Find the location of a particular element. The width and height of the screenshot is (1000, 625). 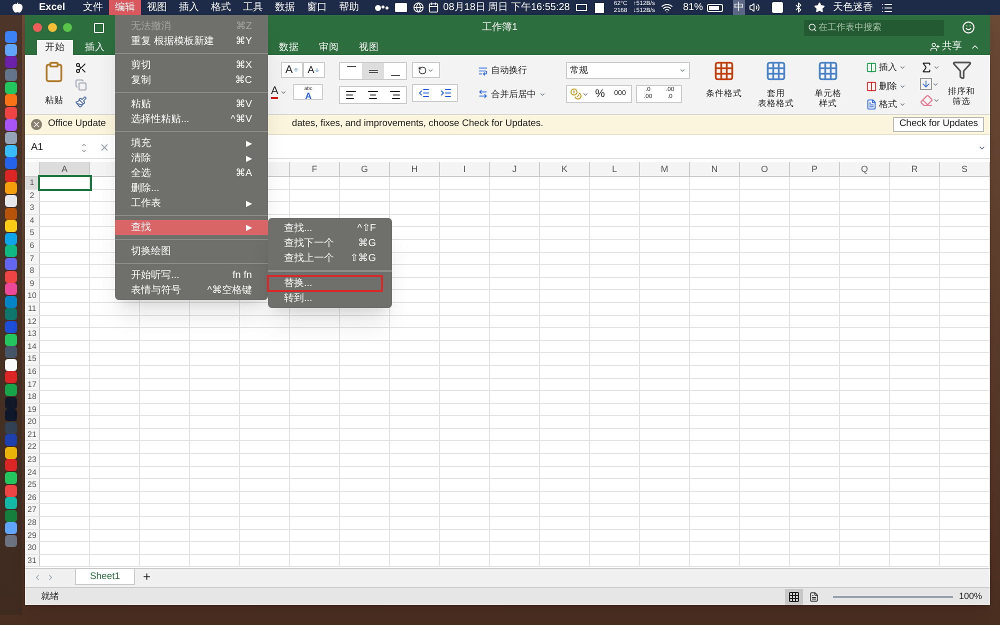

insert-cells-button: 插入 is located at coordinates (886, 67).